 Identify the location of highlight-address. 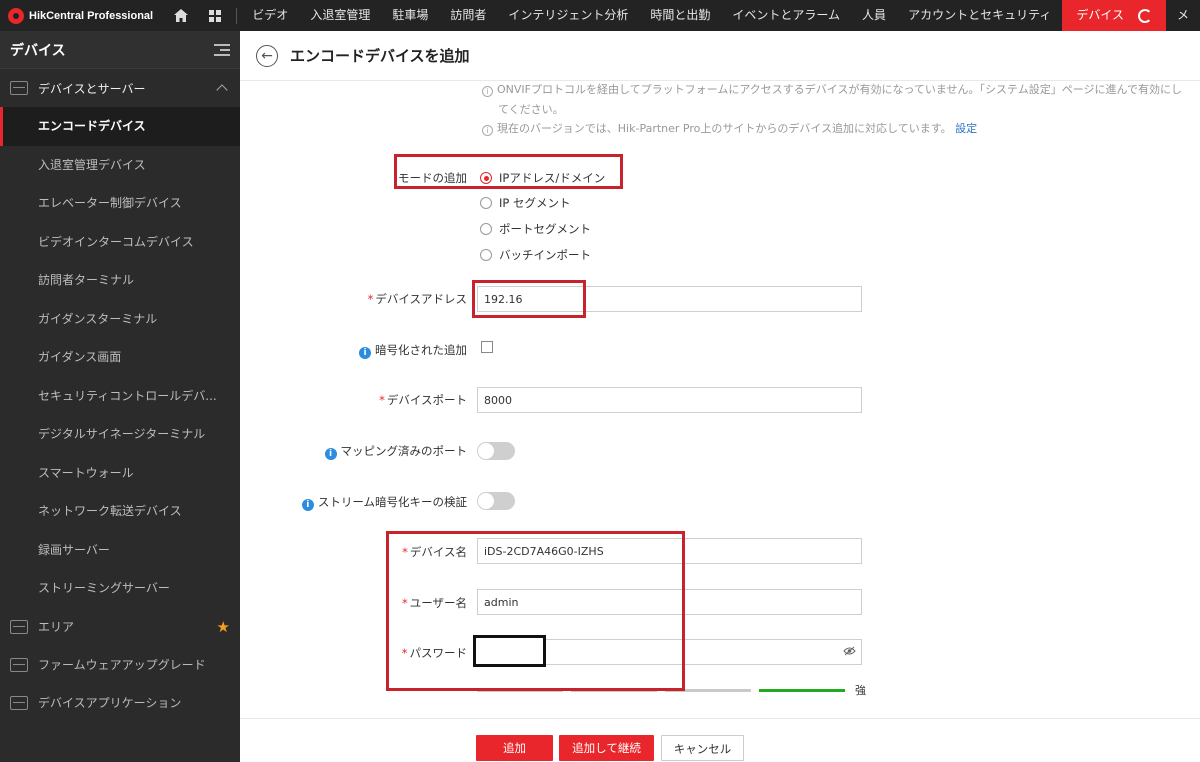
(529, 299).